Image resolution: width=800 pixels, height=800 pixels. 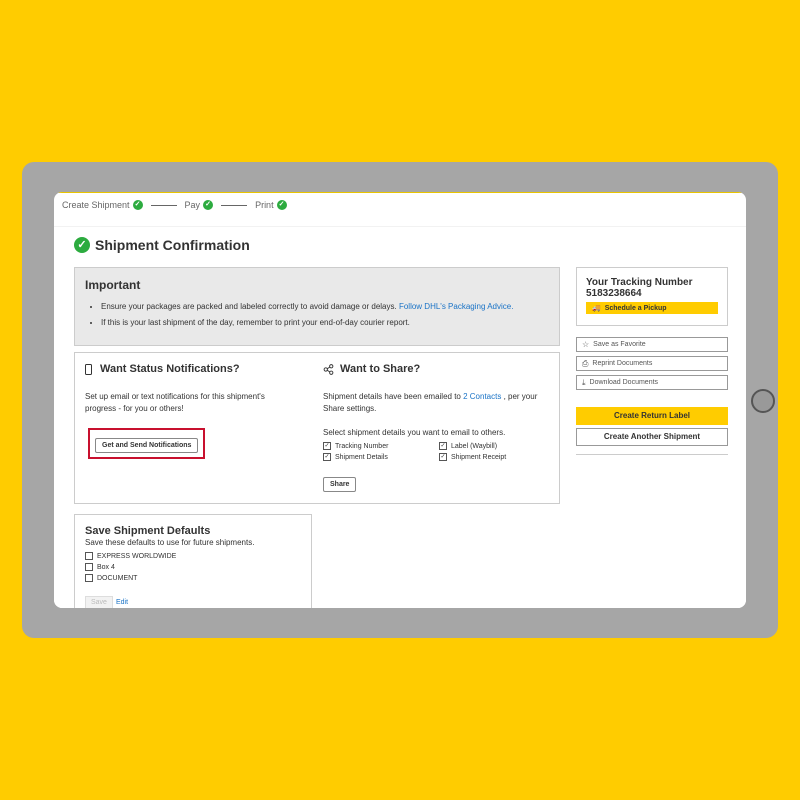 I want to click on truck-icon: 🚚, so click(x=596, y=308).